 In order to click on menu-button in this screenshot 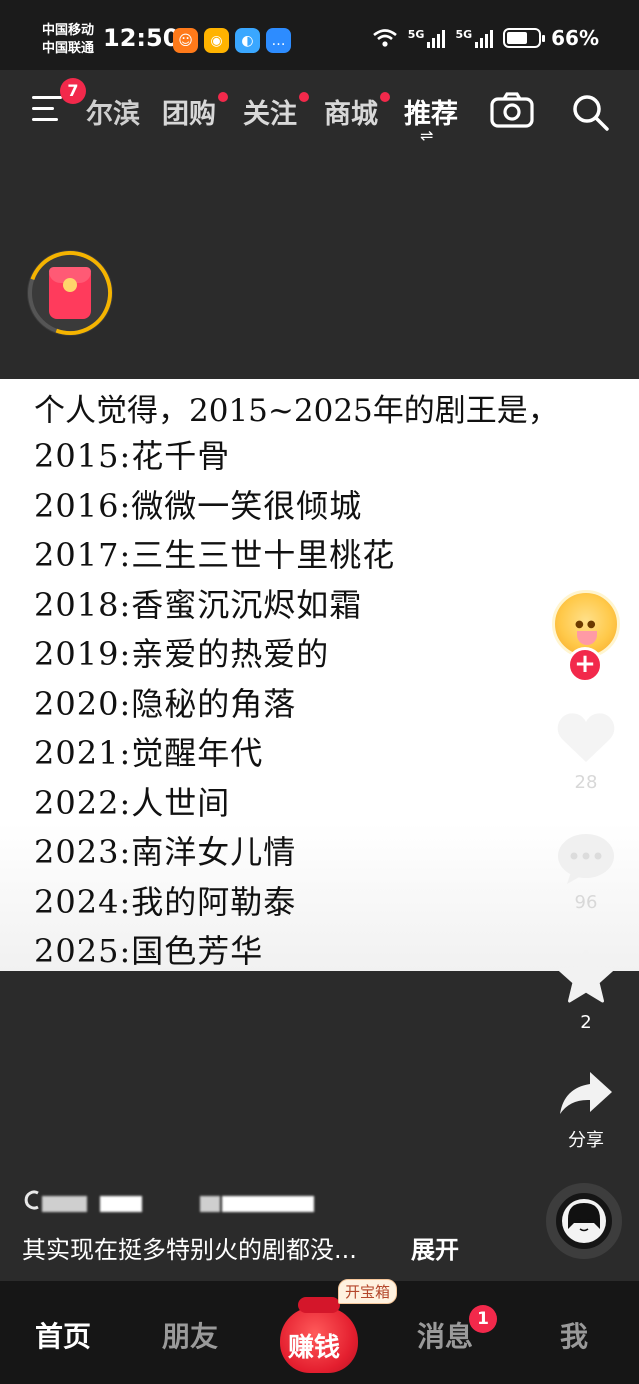, I will do `click(47, 110)`.